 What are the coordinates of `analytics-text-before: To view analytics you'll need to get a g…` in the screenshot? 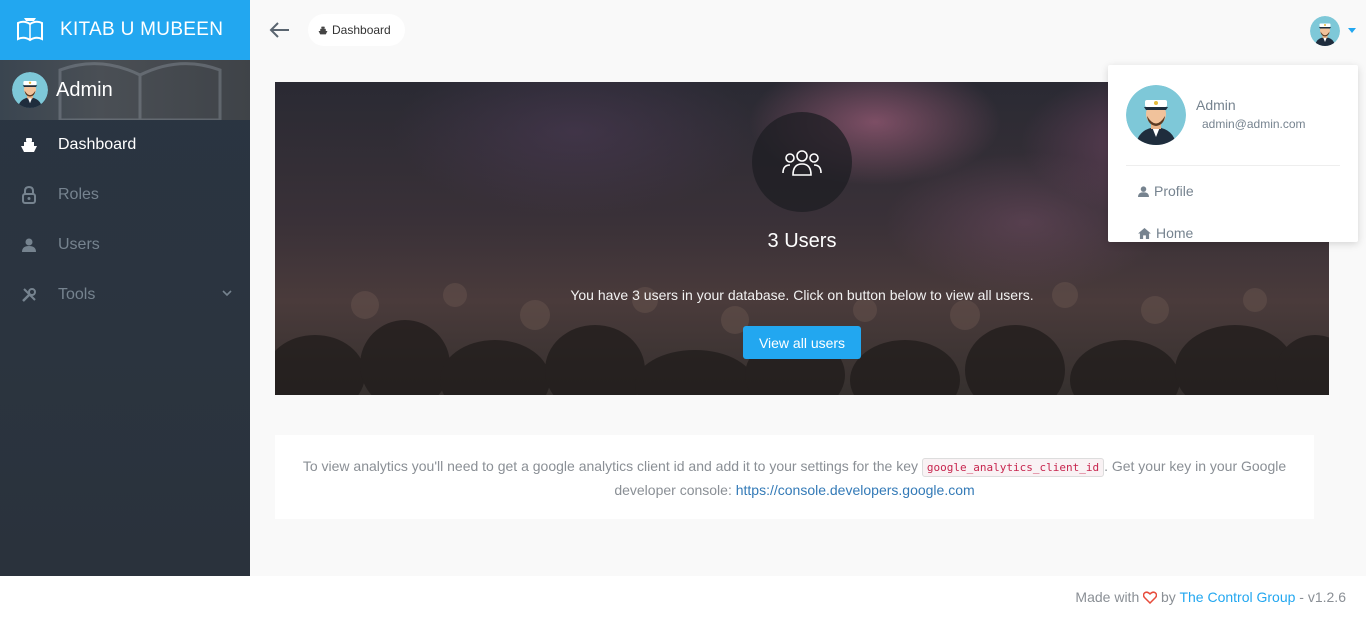 It's located at (612, 466).